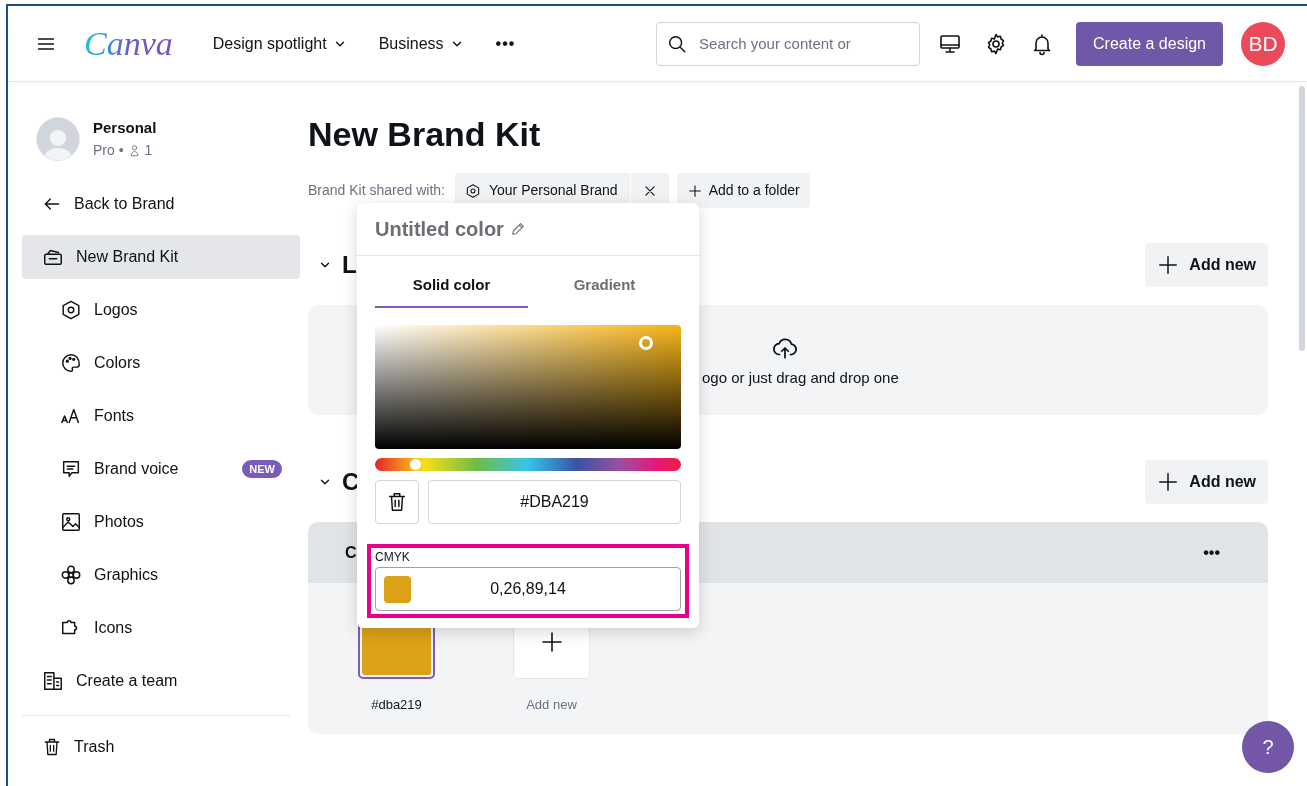 Image resolution: width=1307 pixels, height=786 pixels. Describe the element at coordinates (161, 522) in the screenshot. I see `sidebar-item: Photos` at that location.